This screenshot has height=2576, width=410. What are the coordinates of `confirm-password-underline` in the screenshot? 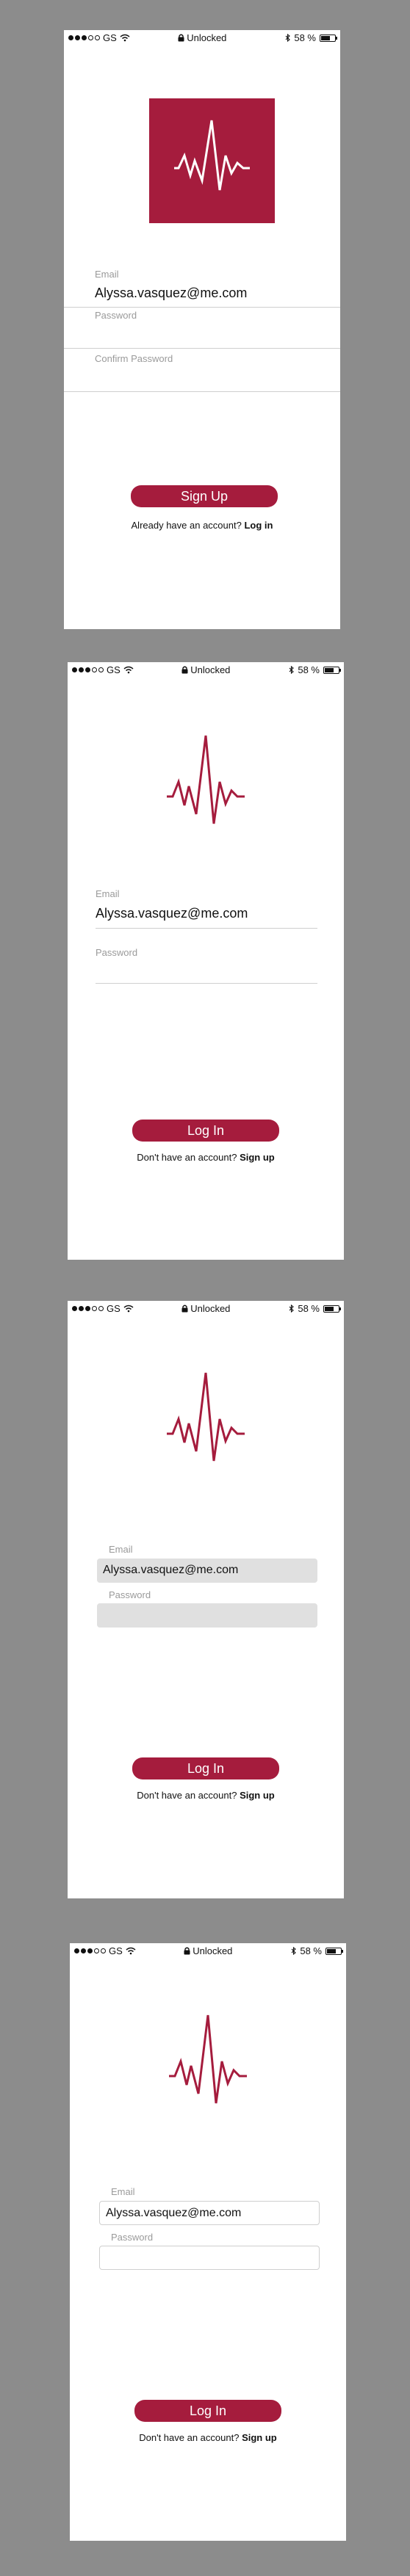 It's located at (202, 392).